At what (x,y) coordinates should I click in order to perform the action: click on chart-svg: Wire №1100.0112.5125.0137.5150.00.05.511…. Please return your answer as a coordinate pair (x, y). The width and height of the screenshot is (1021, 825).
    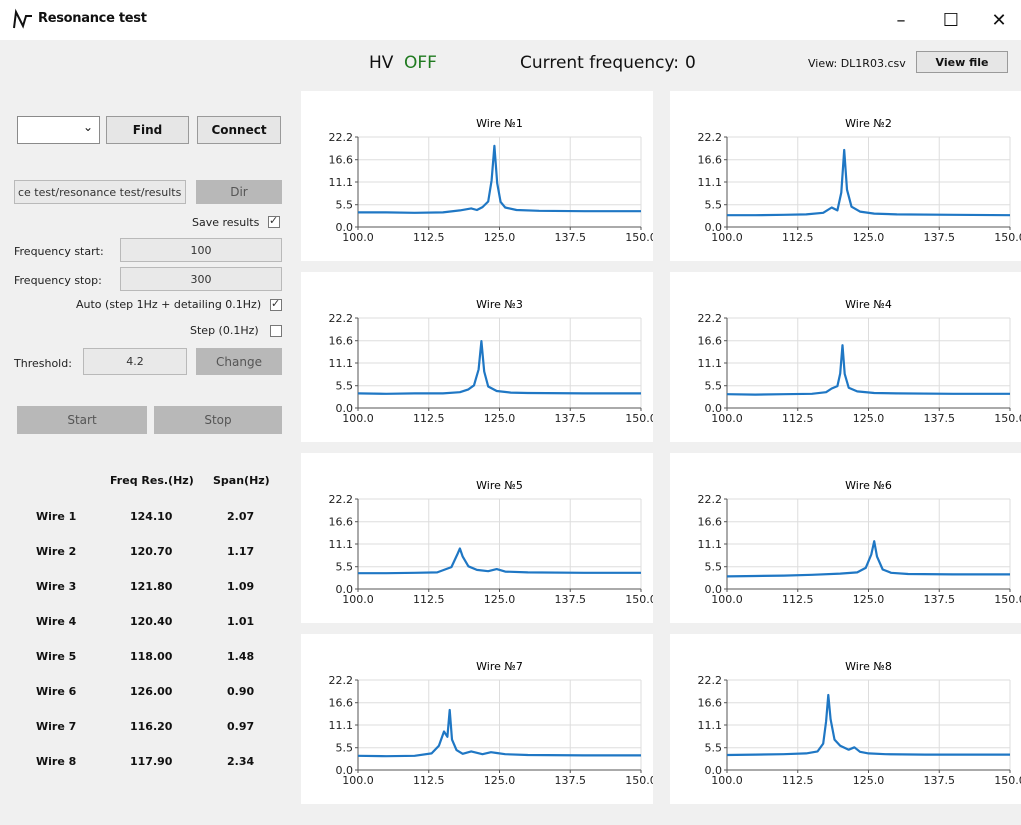
    Looking at the image, I should click on (491, 180).